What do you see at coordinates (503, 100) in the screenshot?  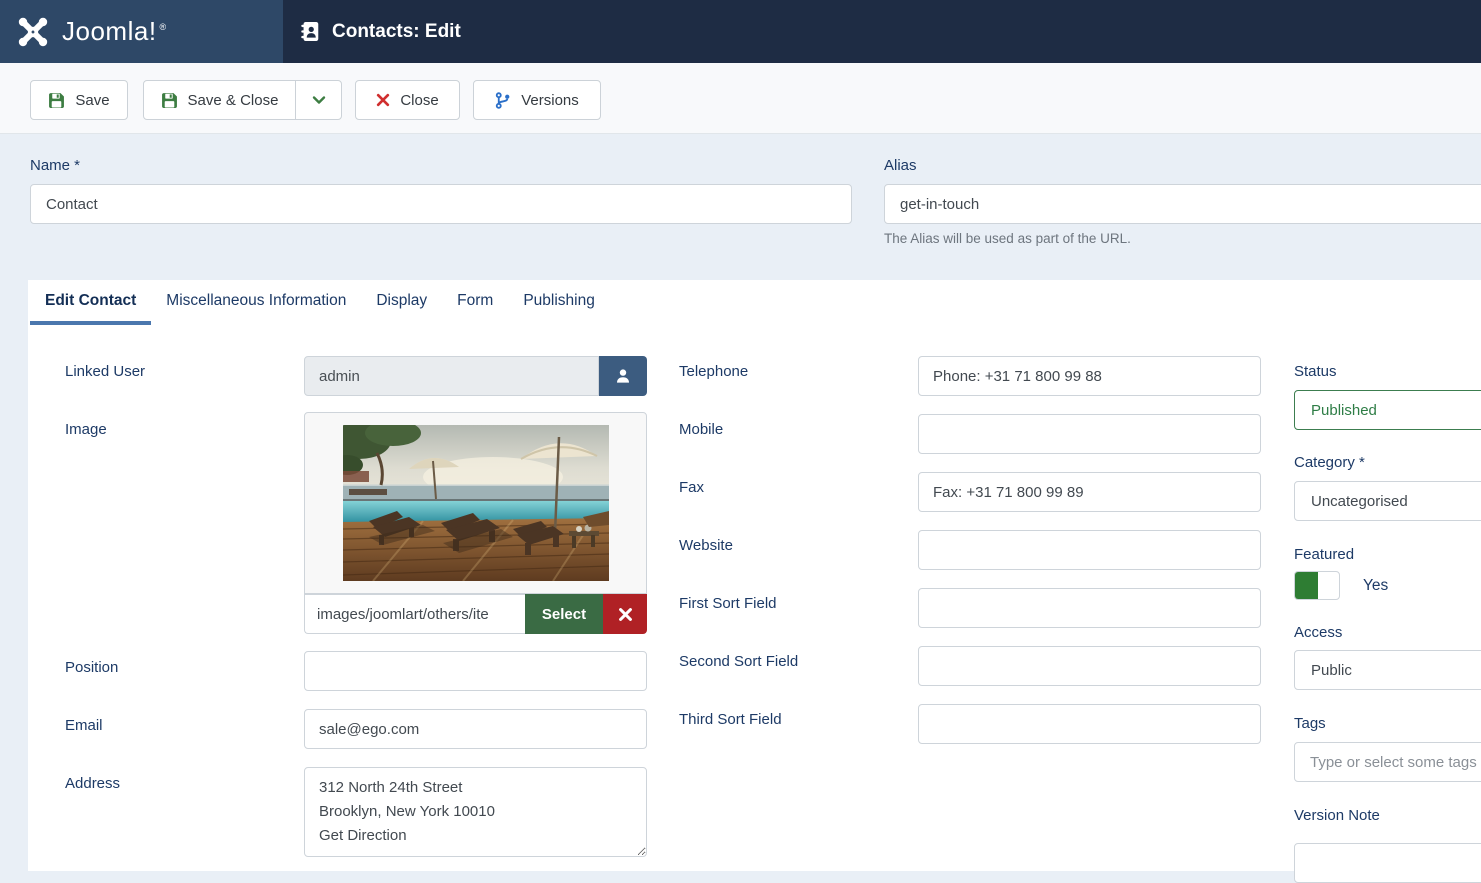 I see `code-branch-icon` at bounding box center [503, 100].